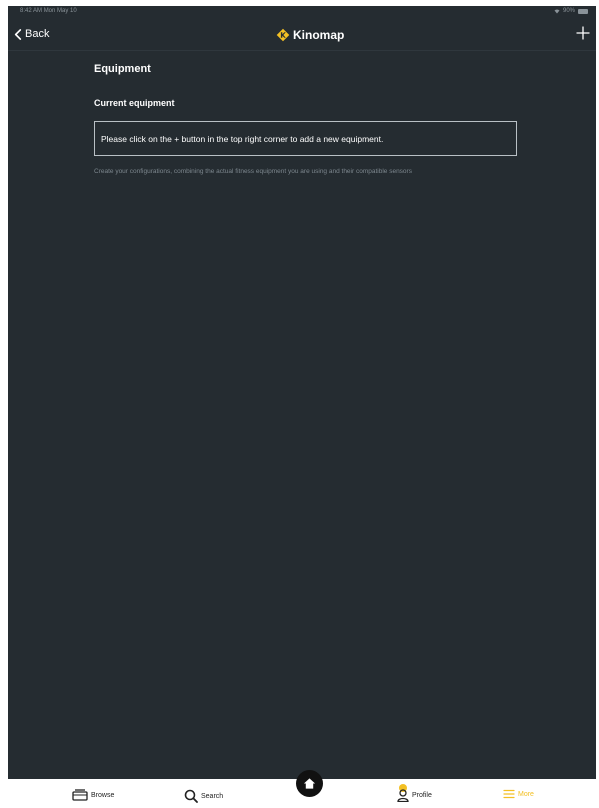 This screenshot has height=808, width=599. I want to click on section-title: Current equipment, so click(134, 103).